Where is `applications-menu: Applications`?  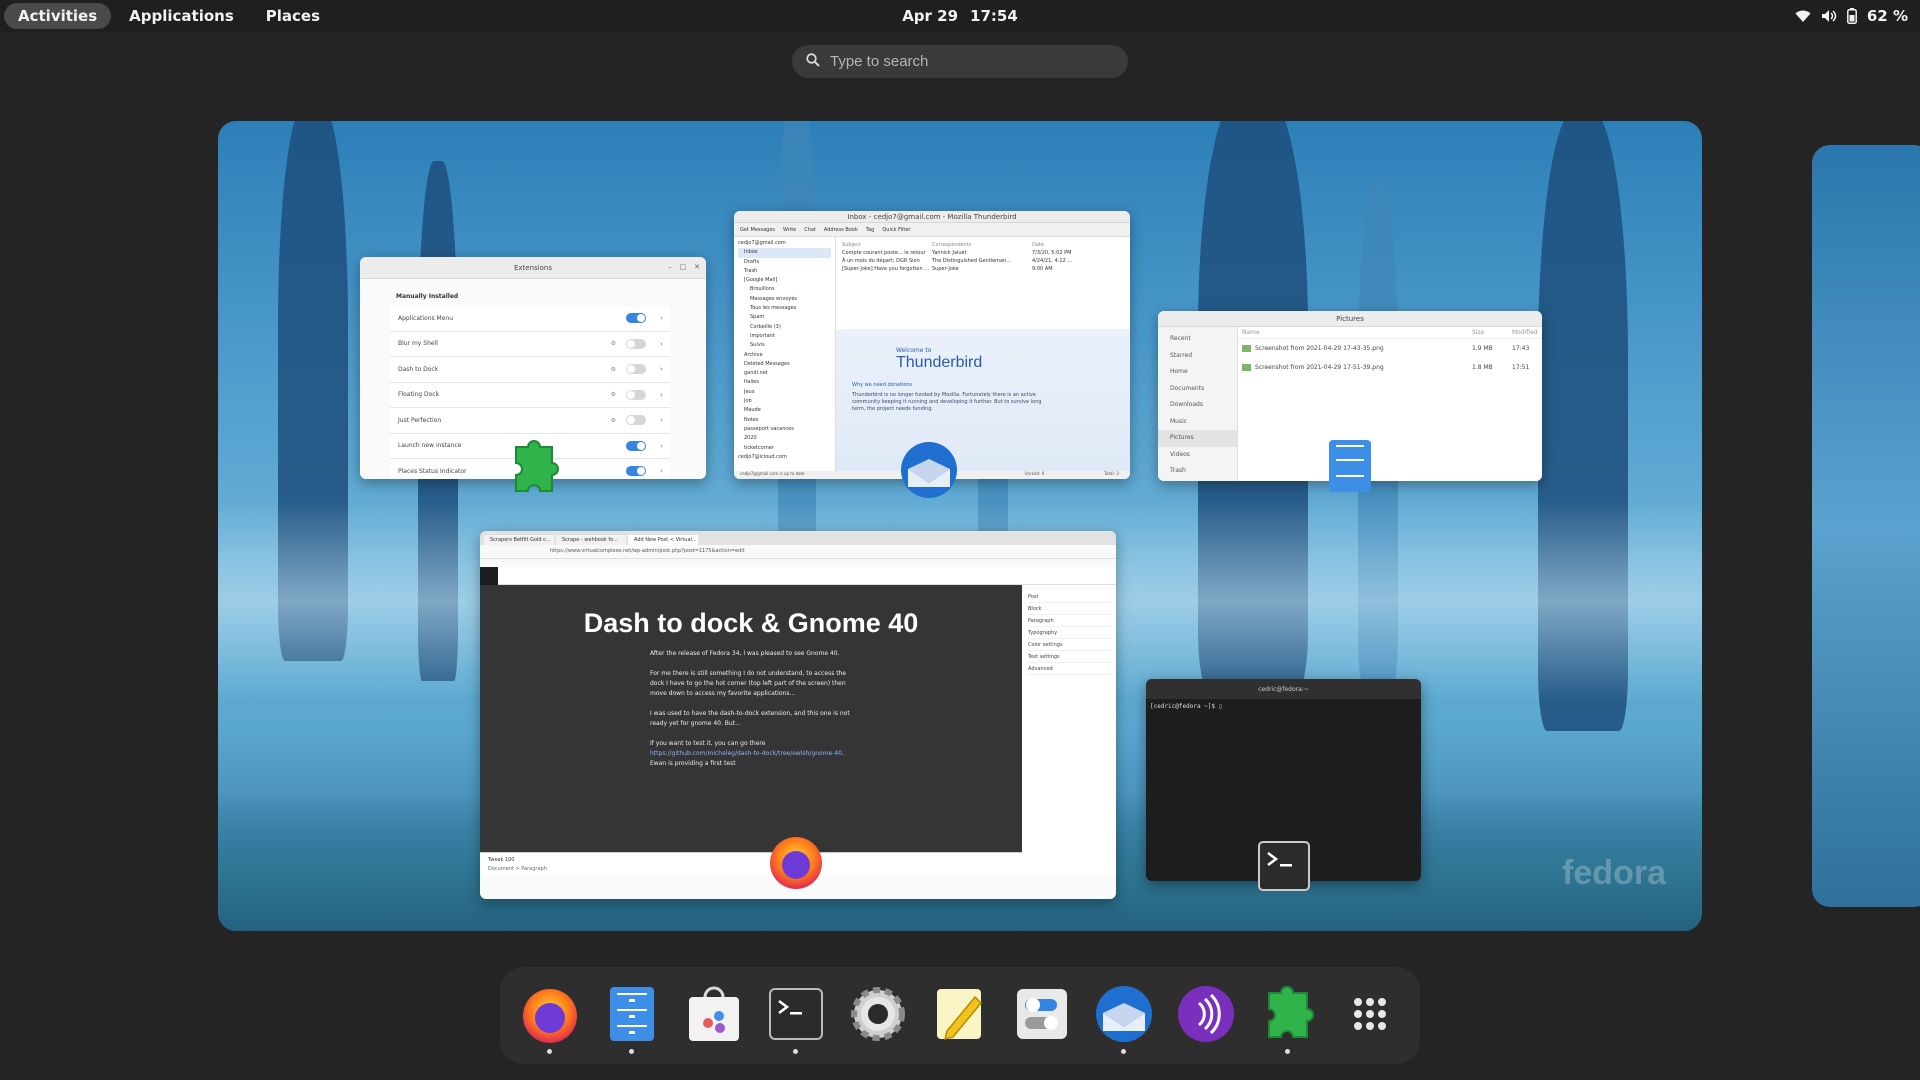 applications-menu: Applications is located at coordinates (181, 16).